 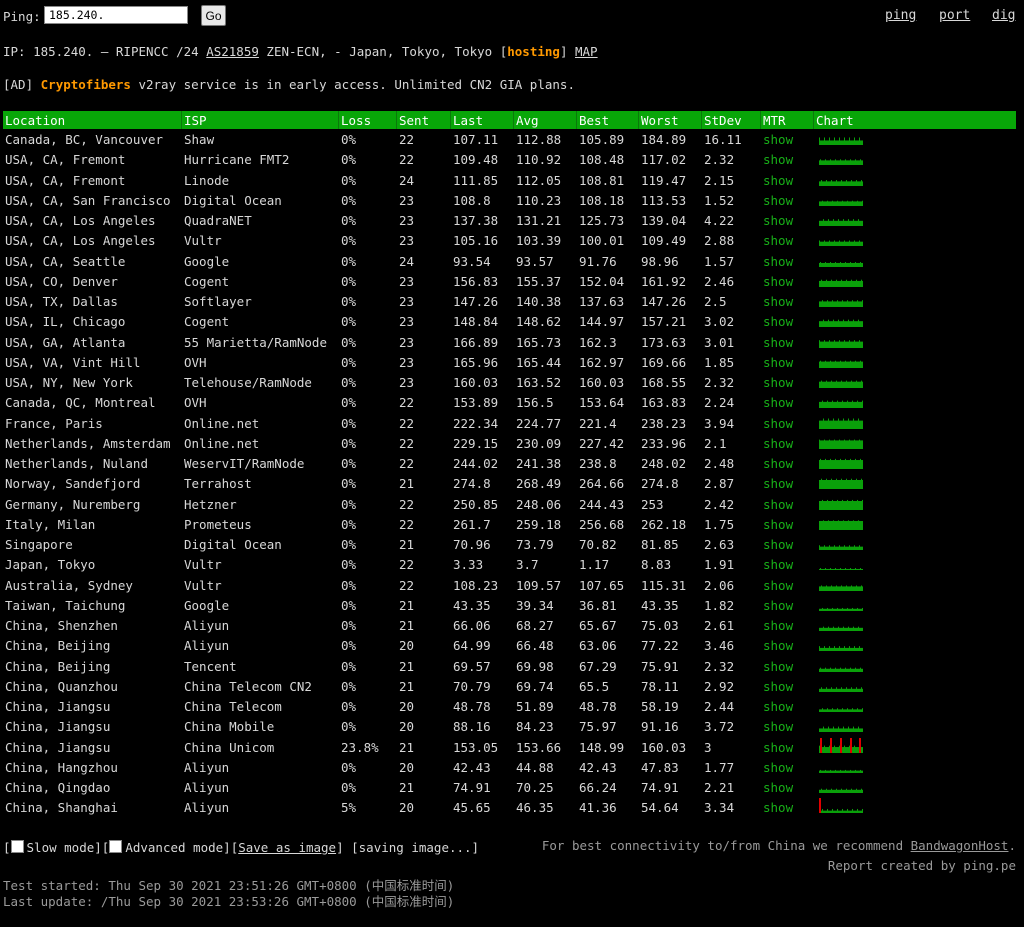 I want to click on column-header-last: Last, so click(x=468, y=120).